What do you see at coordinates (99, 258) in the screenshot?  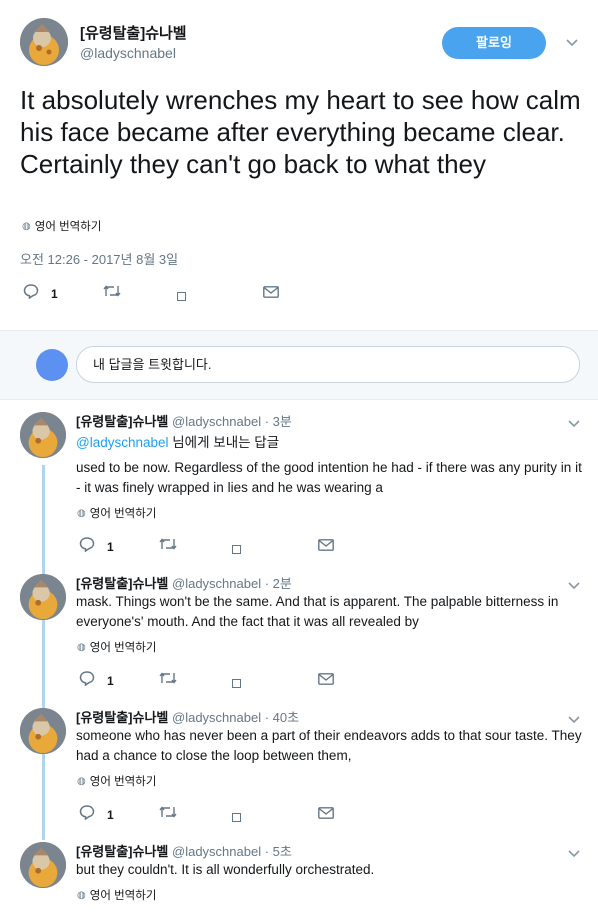 I see `tweet-timestamp: 오전 12:26 - 2017년 8월 3일` at bounding box center [99, 258].